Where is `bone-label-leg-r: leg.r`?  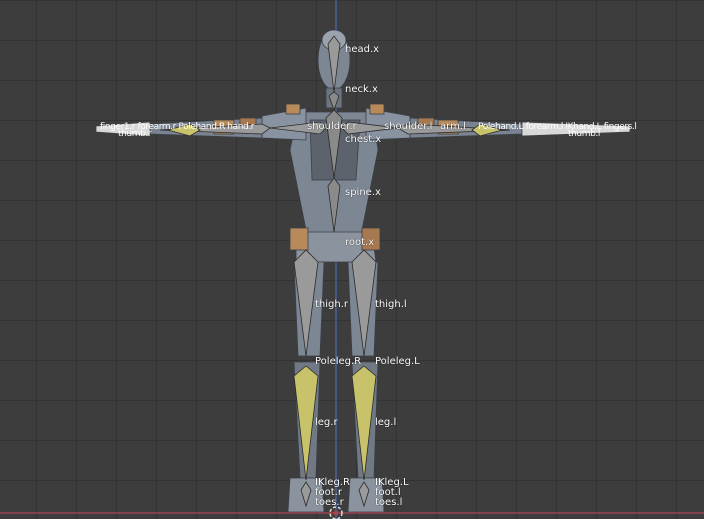
bone-label-leg-r: leg.r is located at coordinates (326, 422).